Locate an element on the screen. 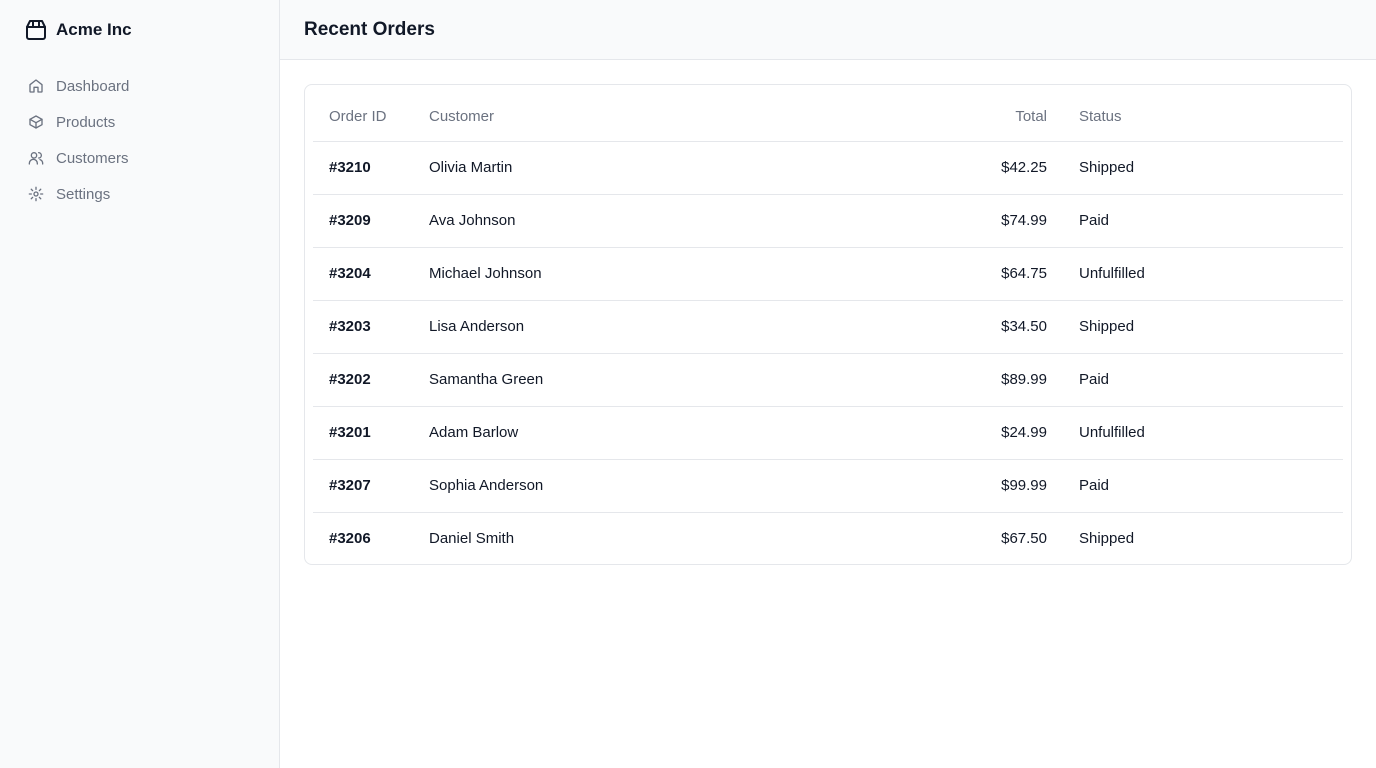 The image size is (1376, 768). order-id: #3202 is located at coordinates (350, 379).